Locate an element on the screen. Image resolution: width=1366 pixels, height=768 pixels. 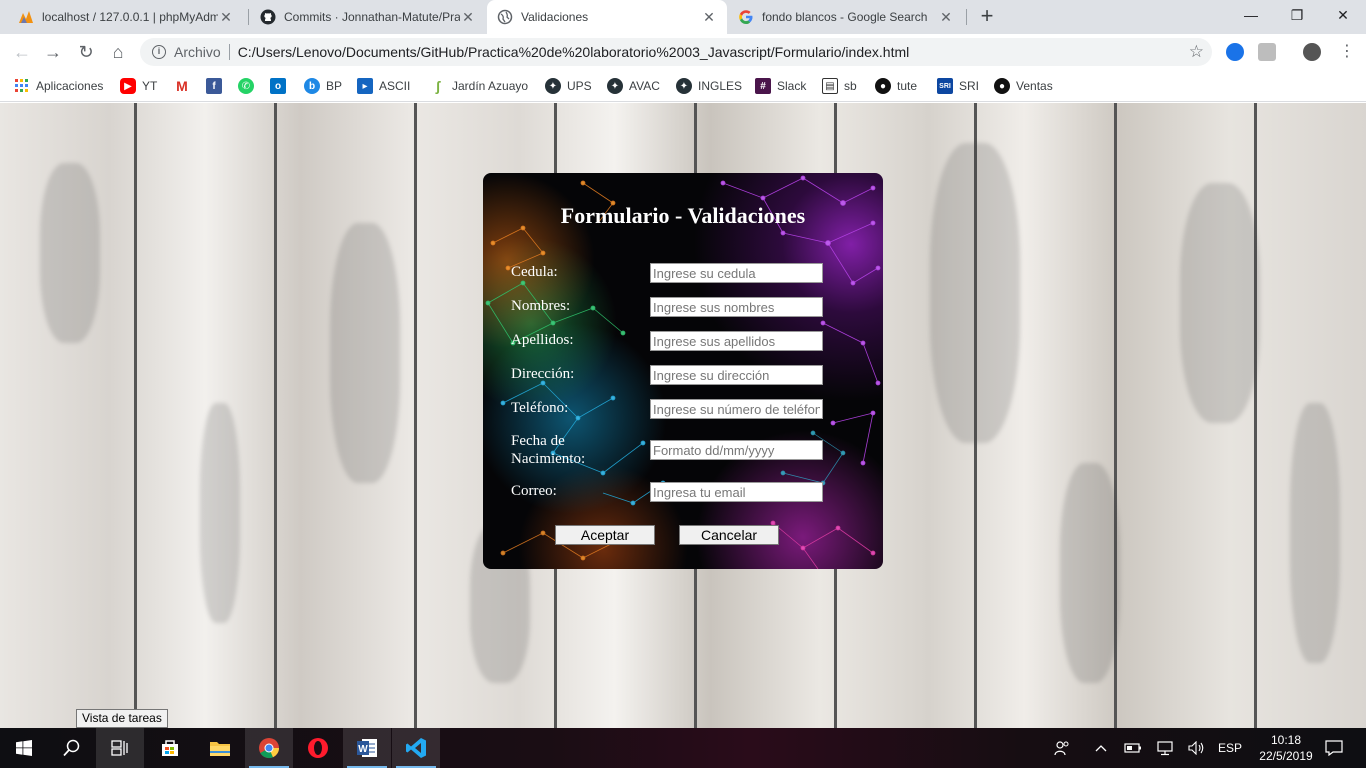
tab-google-search: fondo blancos - Google Search ✕ is located at coordinates (846, 17).